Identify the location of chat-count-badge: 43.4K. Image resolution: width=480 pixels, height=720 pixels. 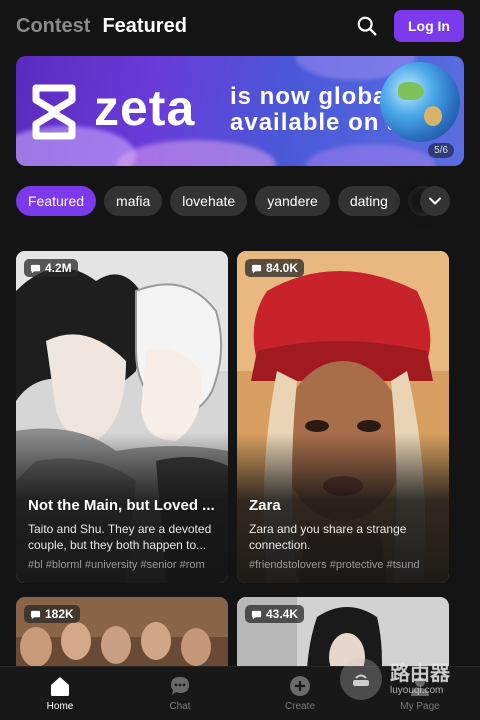
(275, 614).